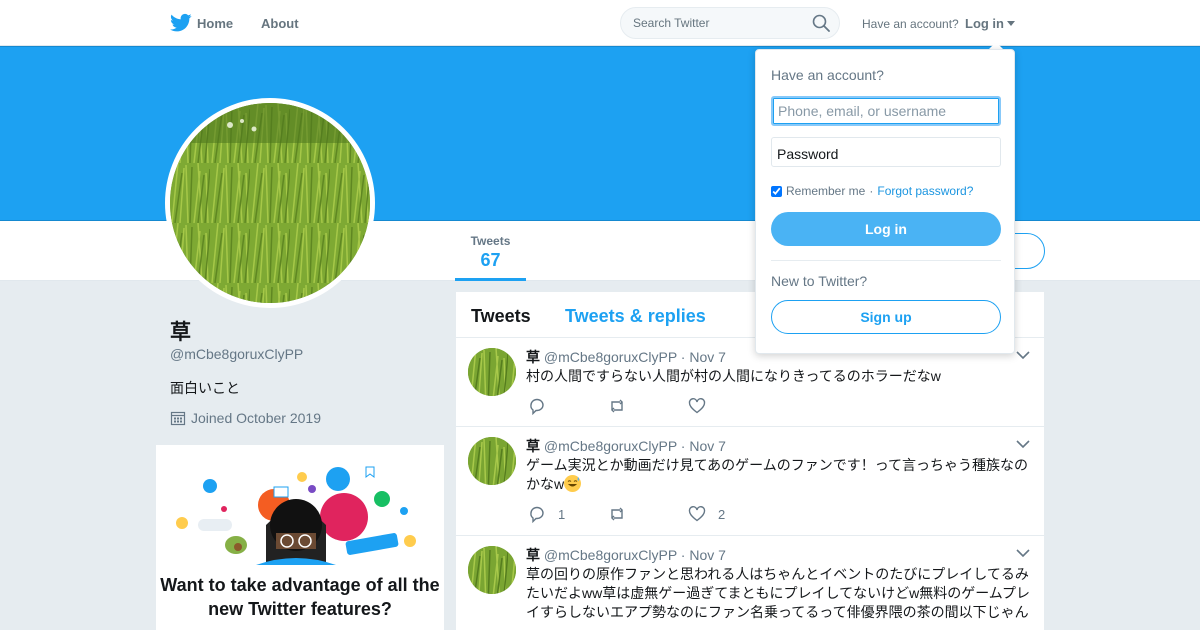 The height and width of the screenshot is (630, 1200). What do you see at coordinates (256, 418) in the screenshot?
I see `joined-text: Joined October 2019` at bounding box center [256, 418].